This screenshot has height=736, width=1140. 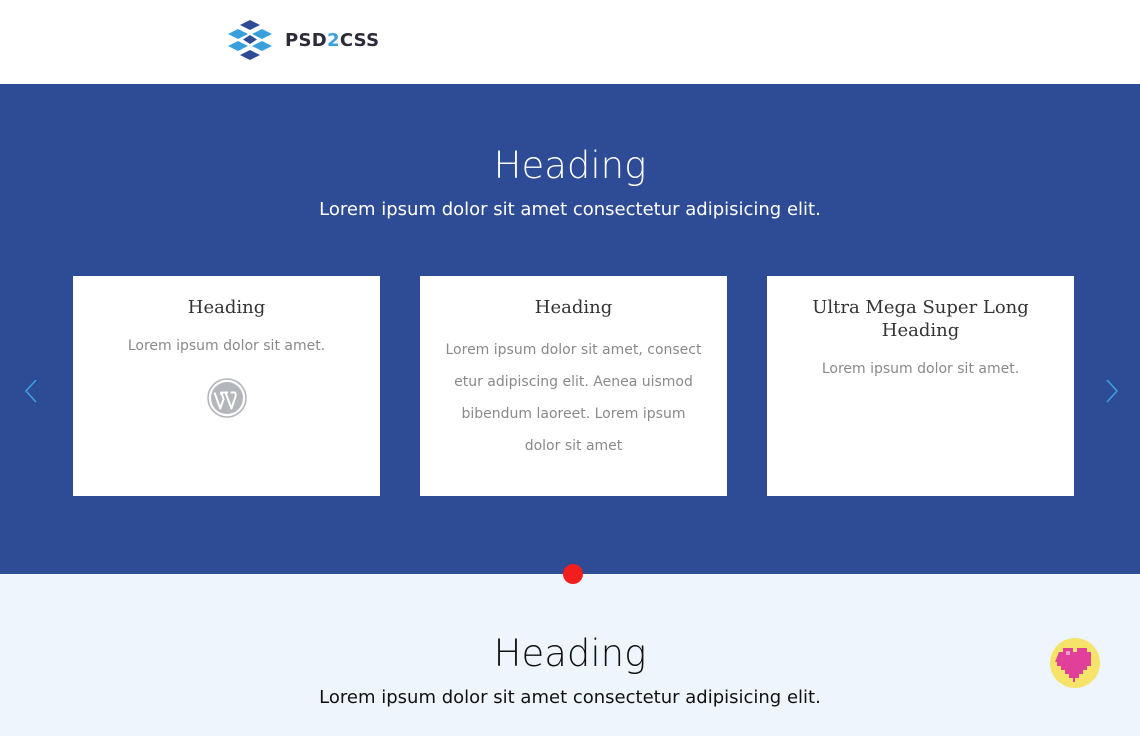 I want to click on brand-logo: PSD2CSS, so click(x=302, y=40).